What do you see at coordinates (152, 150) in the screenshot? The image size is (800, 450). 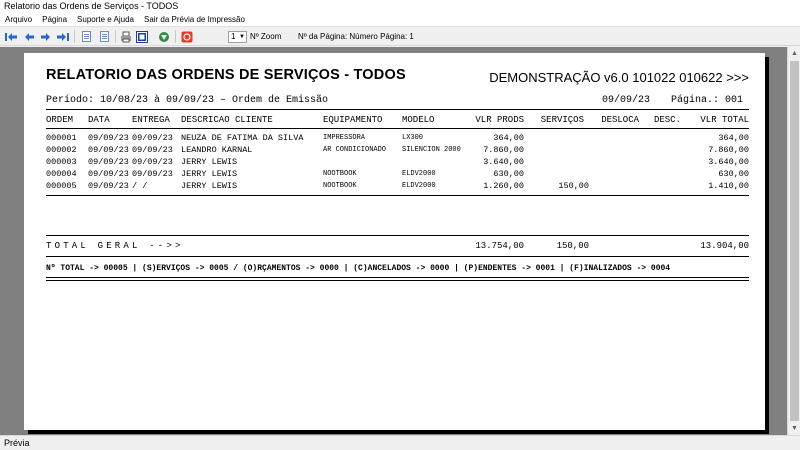 I see `row-2-entrega: 09/09/23` at bounding box center [152, 150].